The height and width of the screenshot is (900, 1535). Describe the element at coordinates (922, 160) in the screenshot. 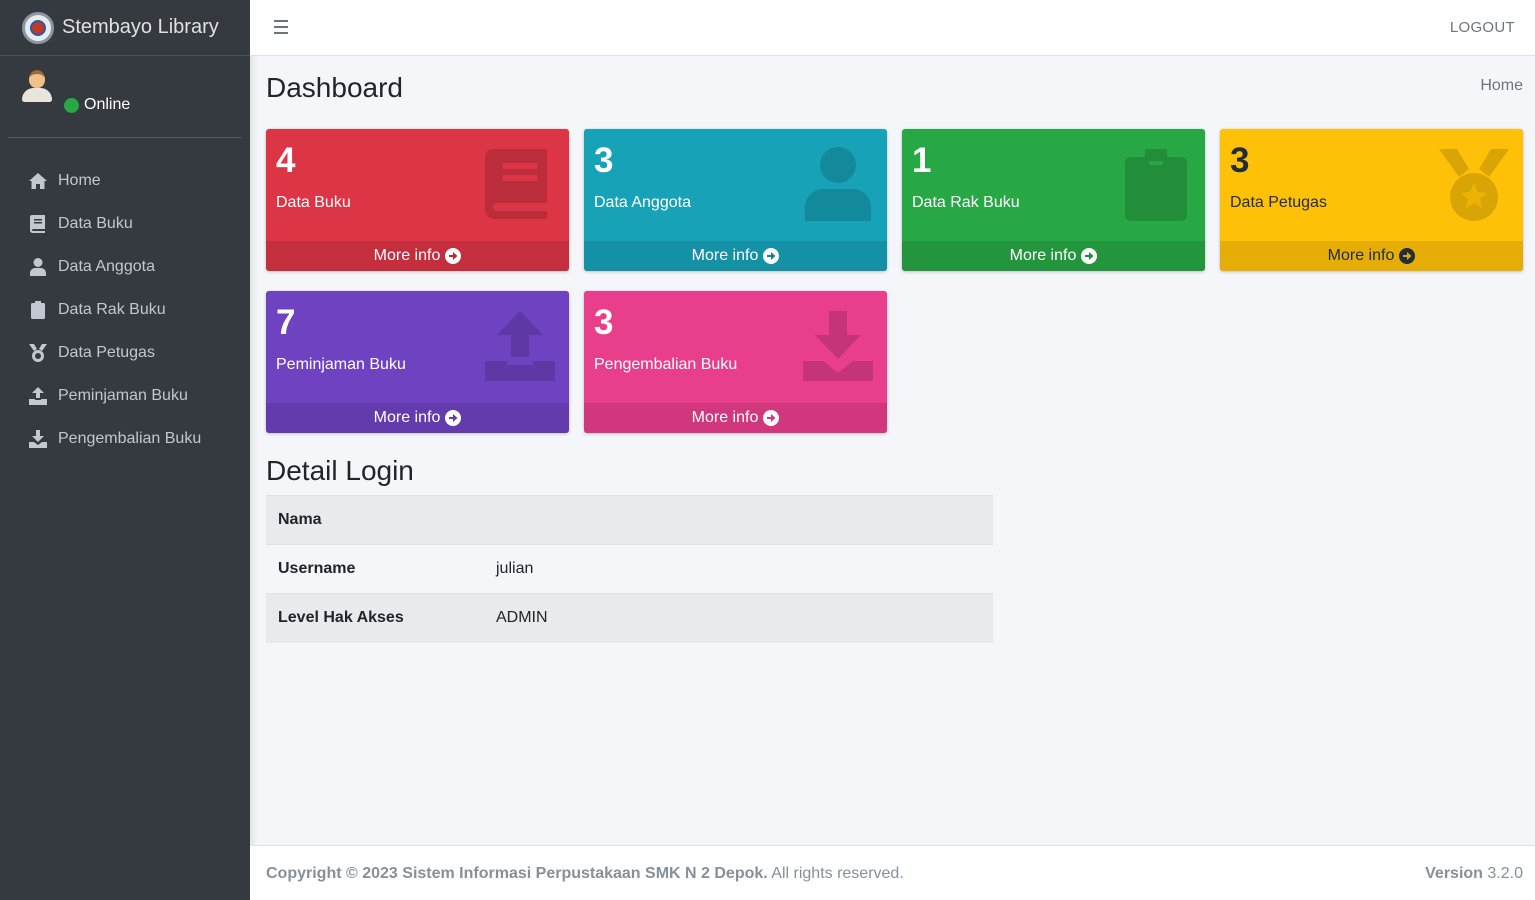

I see `box-count: 1` at that location.